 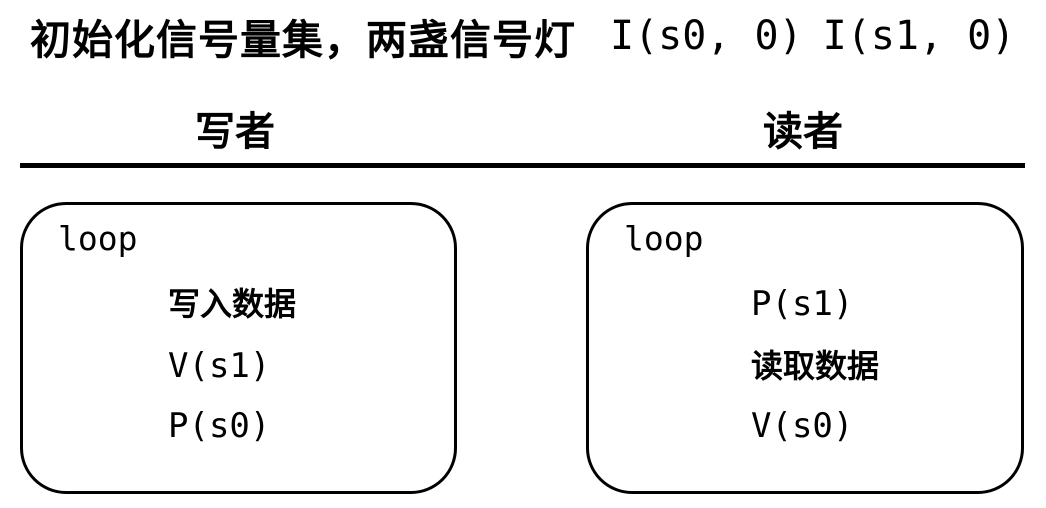 I want to click on reader-step-v-s0: V(s0), so click(x=802, y=426).